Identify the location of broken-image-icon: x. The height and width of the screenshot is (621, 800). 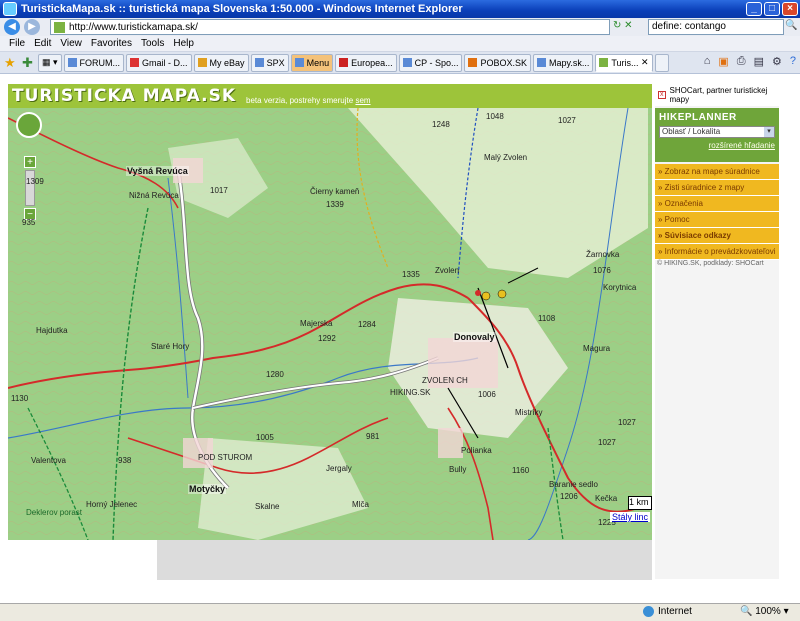
(662, 95).